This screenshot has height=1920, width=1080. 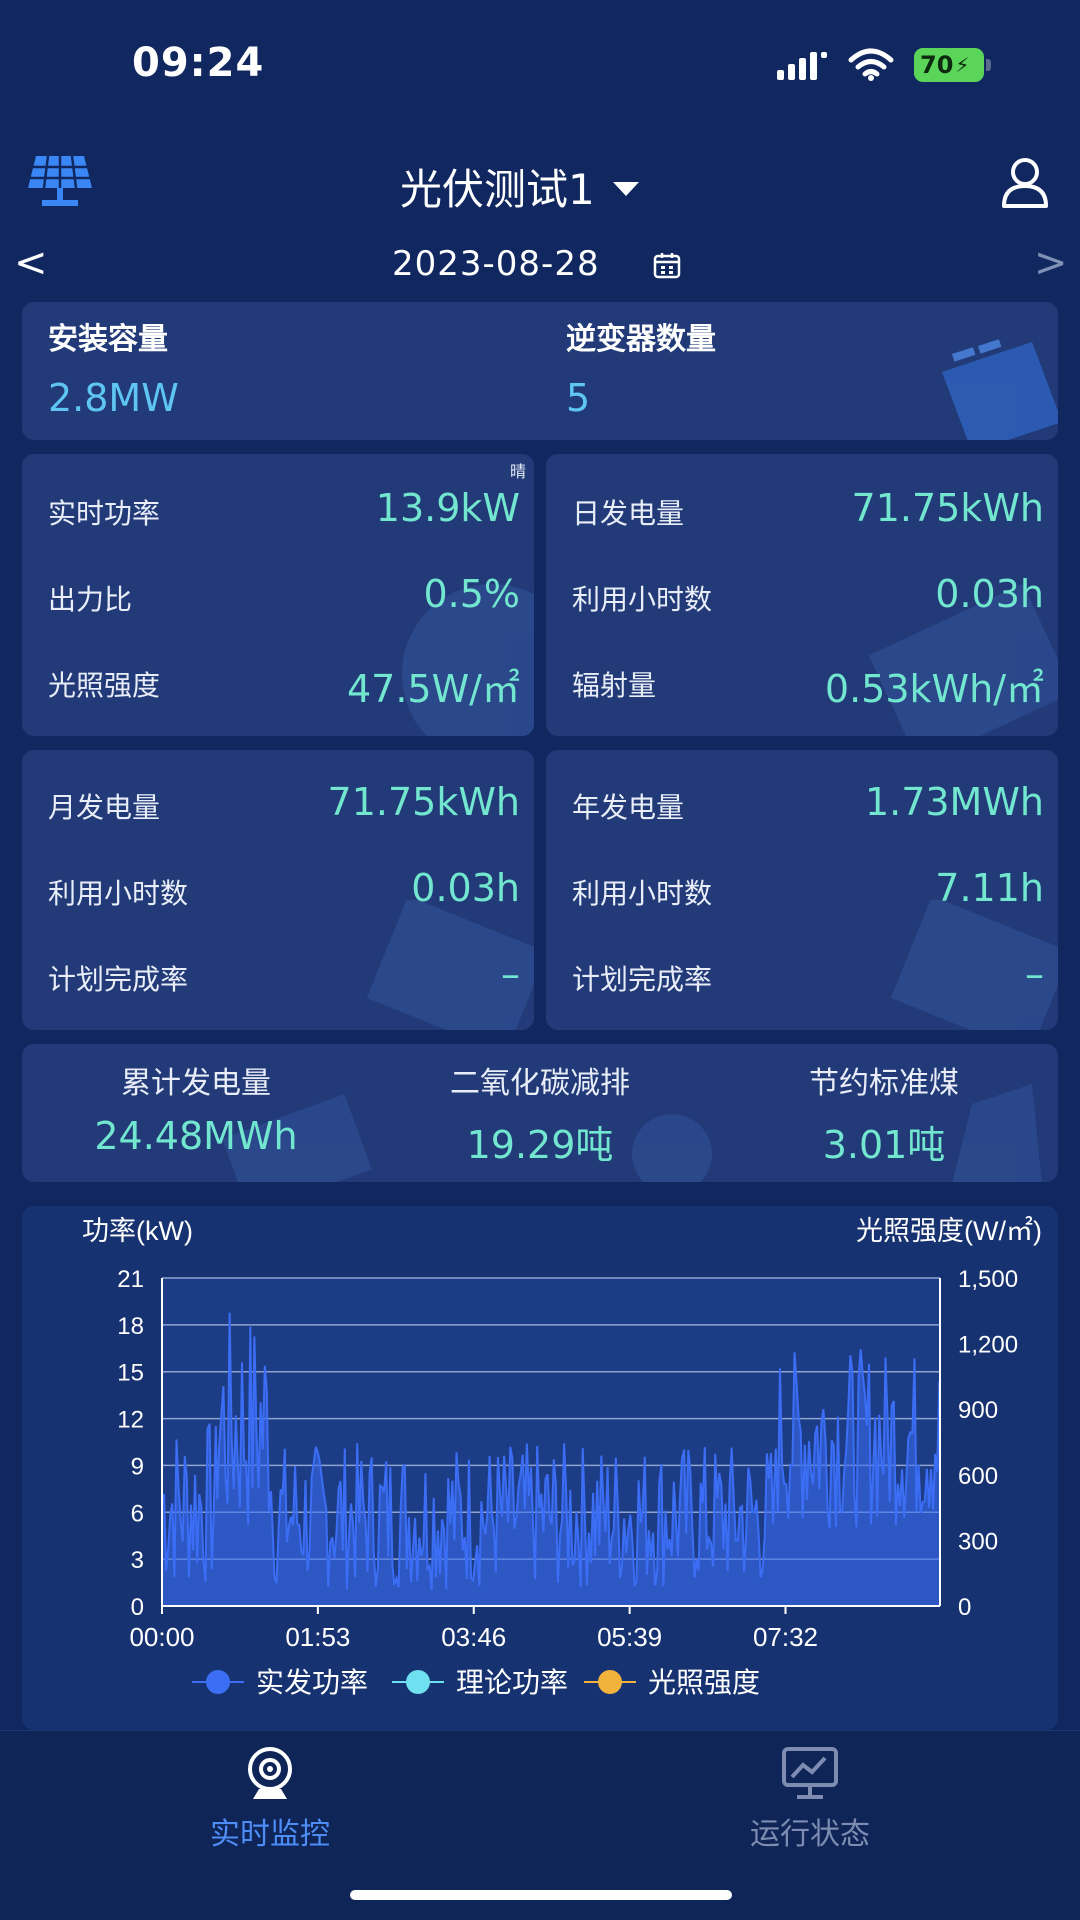 I want to click on cumulative-energy-value: 24.48MWh, so click(x=196, y=1136).